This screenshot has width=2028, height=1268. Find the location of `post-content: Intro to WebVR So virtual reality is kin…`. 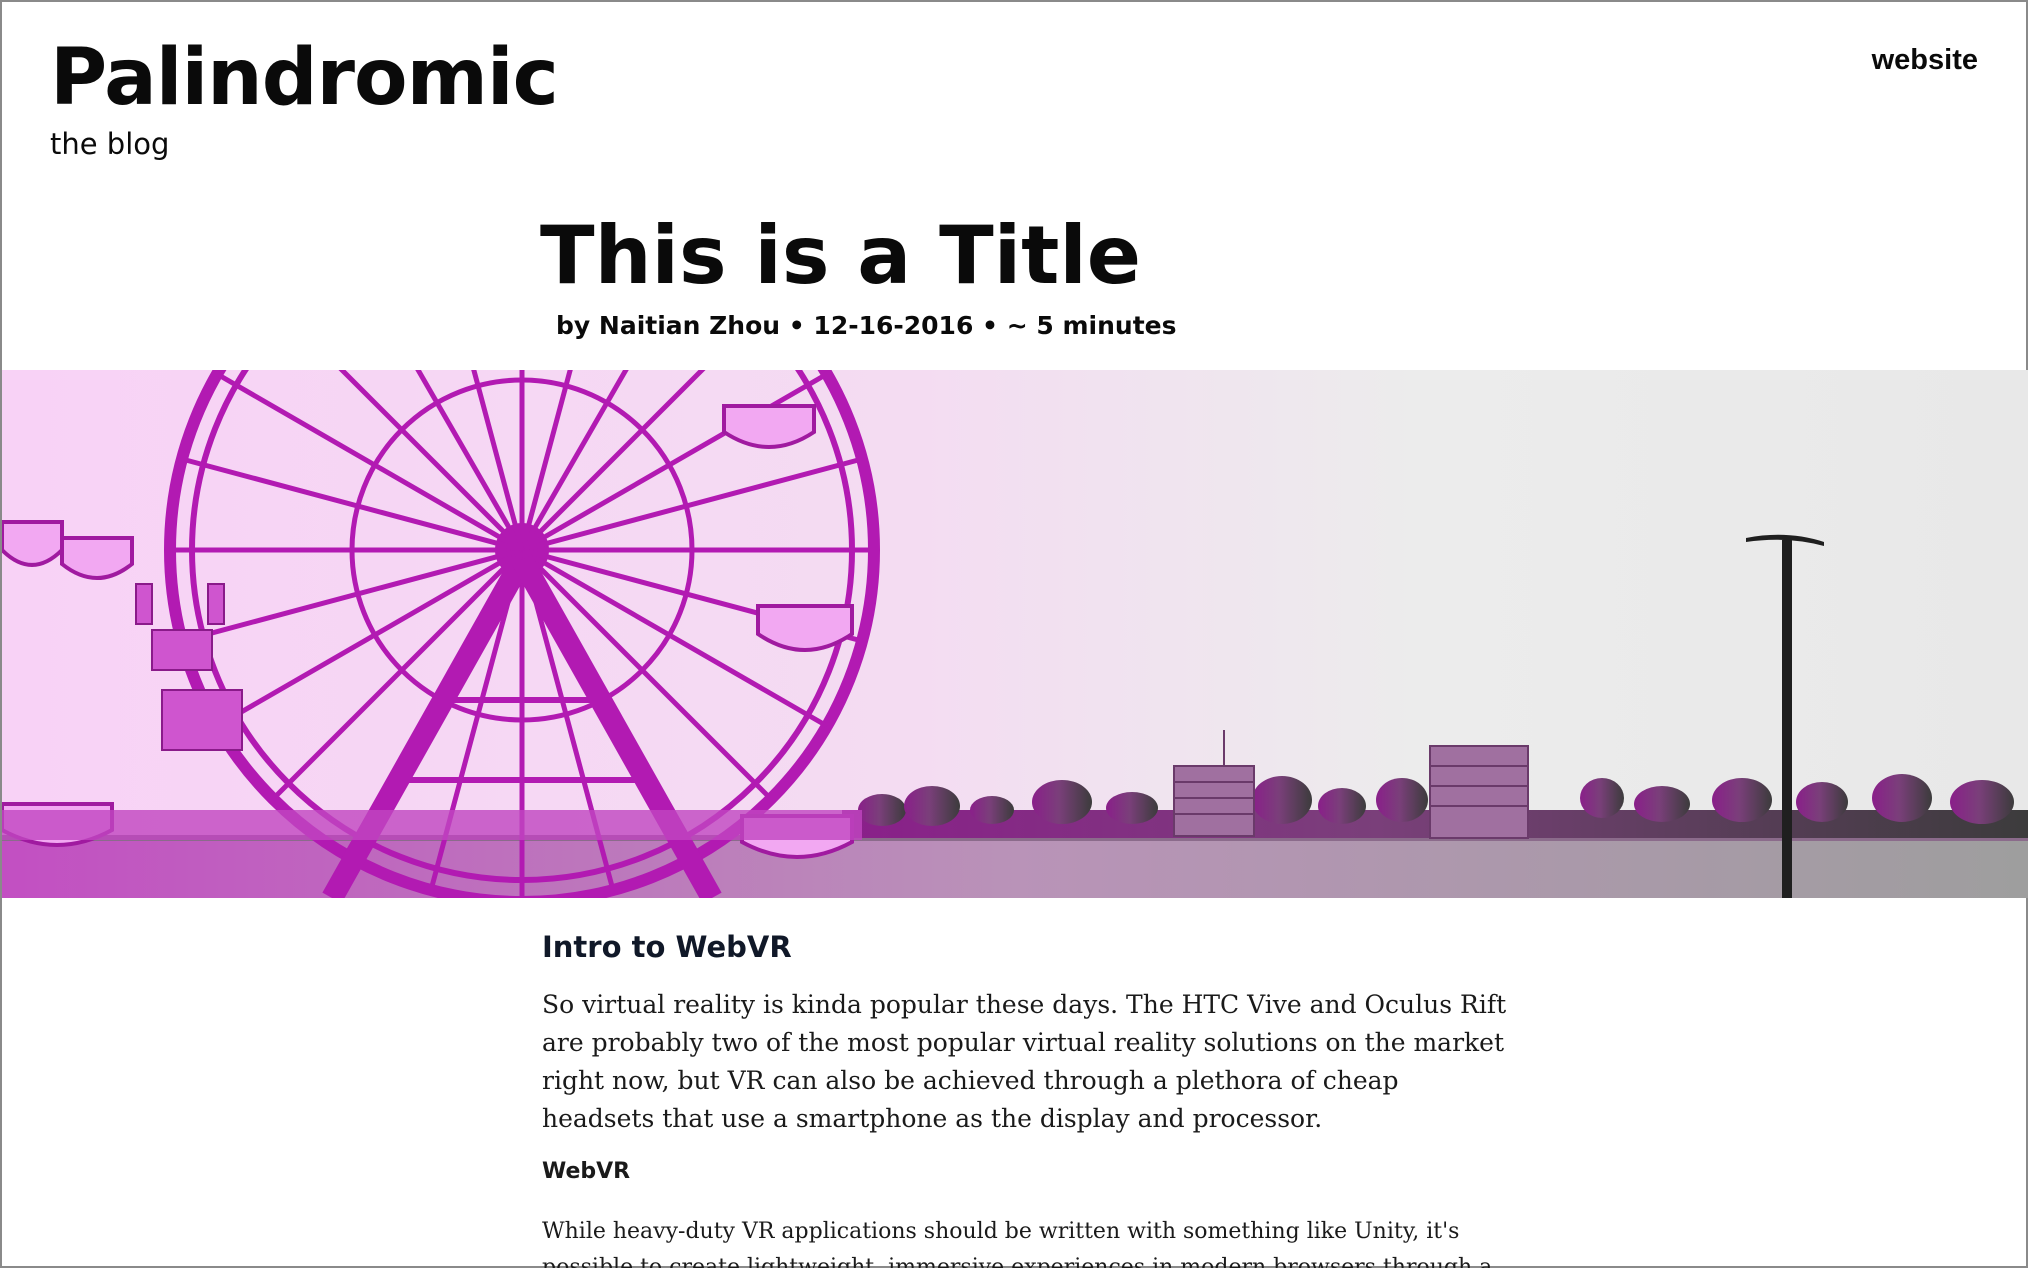

post-content: Intro to WebVR So virtual reality is kin… is located at coordinates (1027, 1097).